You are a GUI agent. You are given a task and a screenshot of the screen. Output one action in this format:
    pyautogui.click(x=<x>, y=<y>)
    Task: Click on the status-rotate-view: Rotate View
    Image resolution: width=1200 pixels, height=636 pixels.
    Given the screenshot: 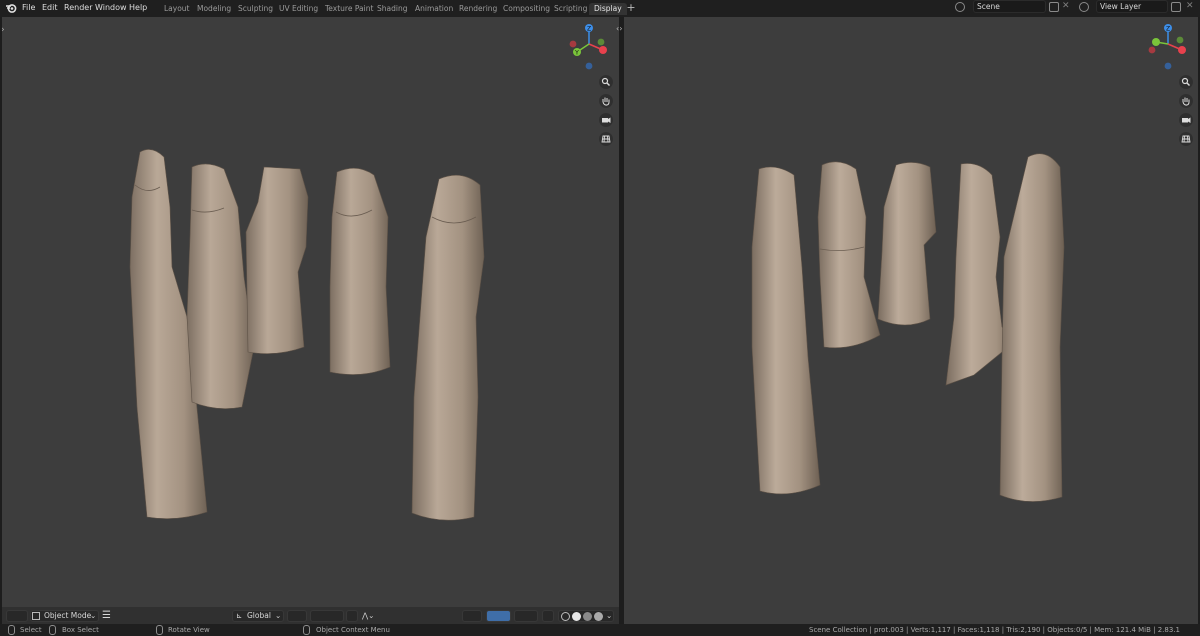 What is the action you would take?
    pyautogui.click(x=189, y=630)
    